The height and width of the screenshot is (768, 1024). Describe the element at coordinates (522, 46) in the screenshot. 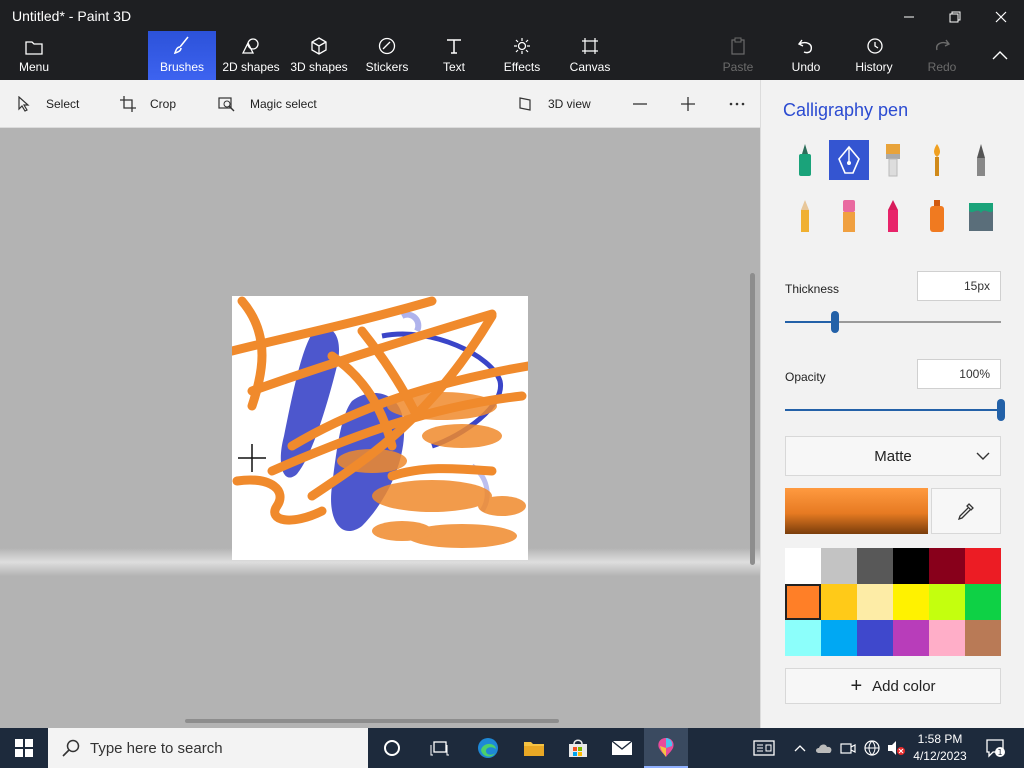

I see `effects-sun-icon` at that location.